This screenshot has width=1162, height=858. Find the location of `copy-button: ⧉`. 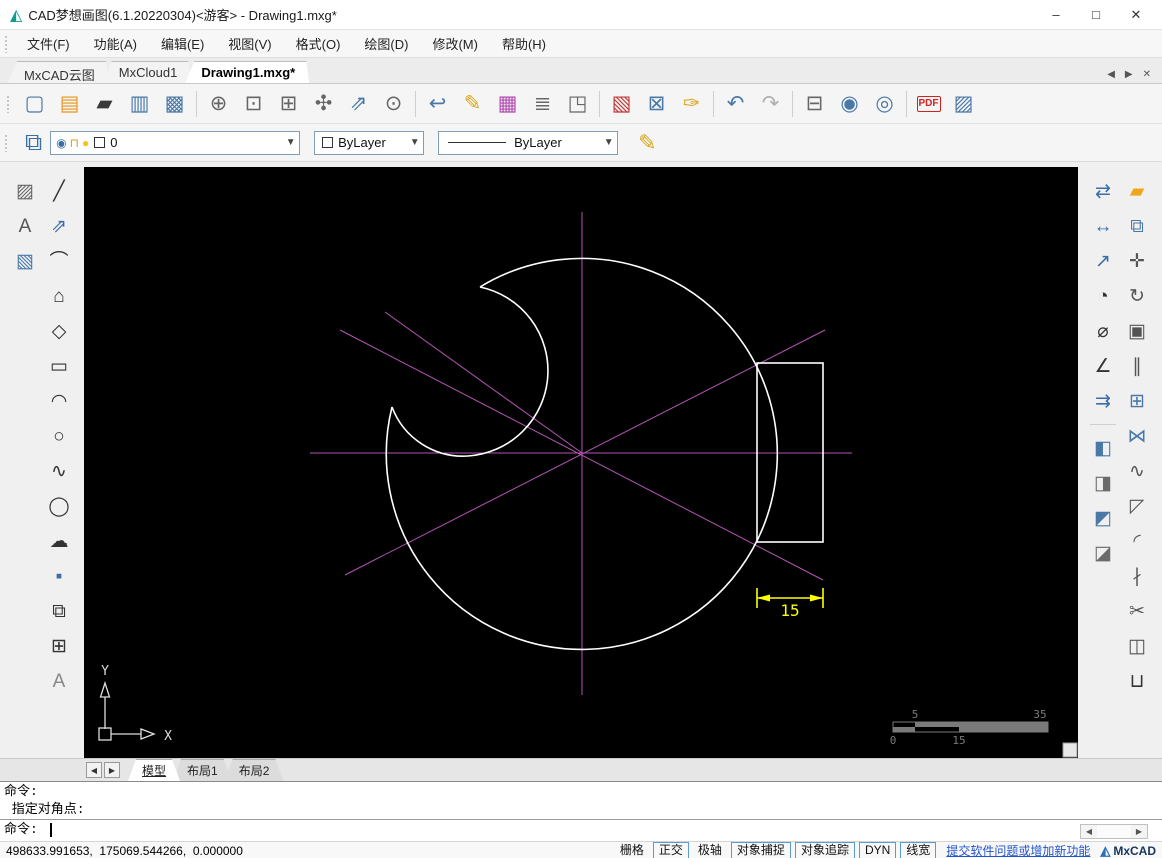

copy-button: ⧉ is located at coordinates (1137, 226).